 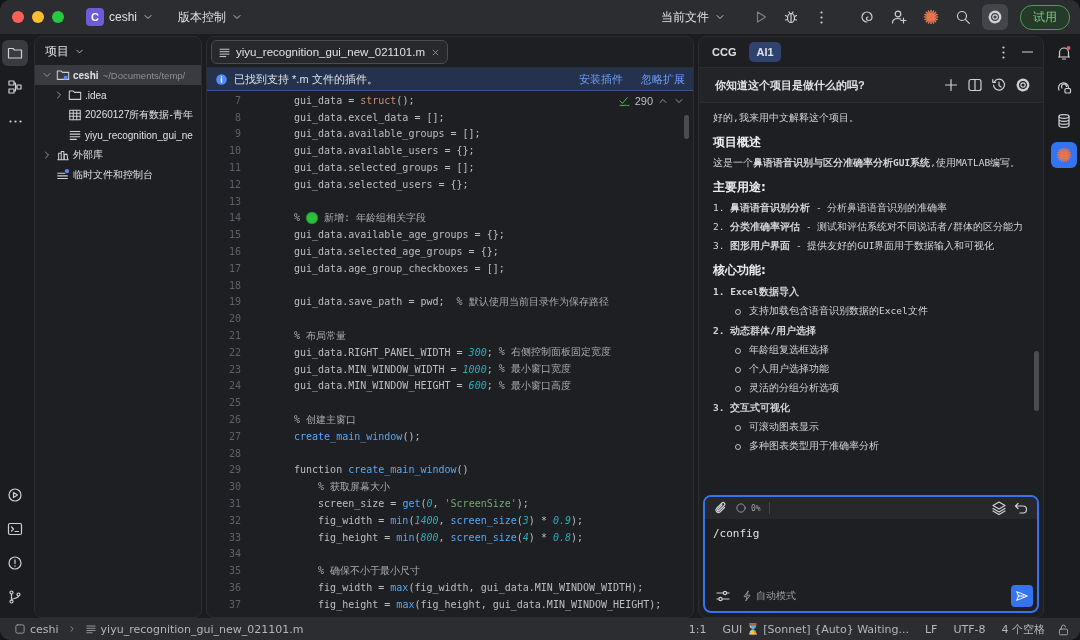 What do you see at coordinates (1022, 596) in the screenshot?
I see `send-button` at bounding box center [1022, 596].